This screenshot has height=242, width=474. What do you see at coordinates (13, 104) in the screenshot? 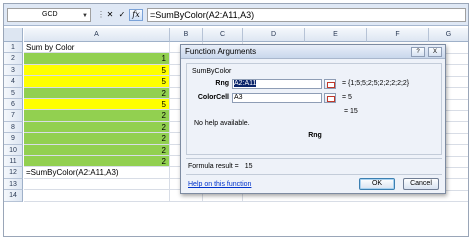
I see `row-header: 6` at bounding box center [13, 104].